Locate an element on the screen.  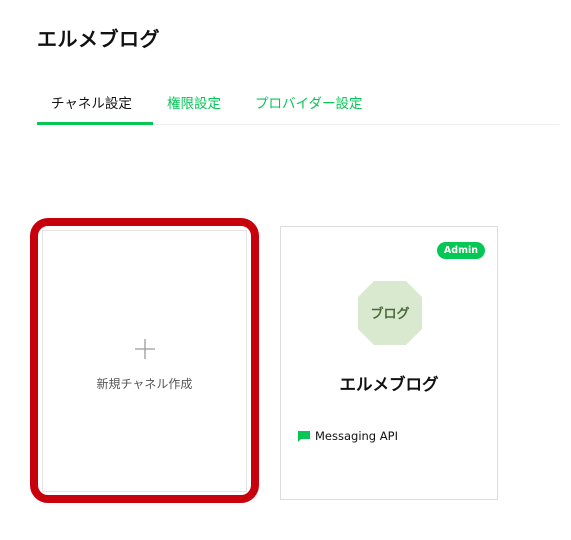
tab-channel-settings: チャネル設定 is located at coordinates (95, 109).